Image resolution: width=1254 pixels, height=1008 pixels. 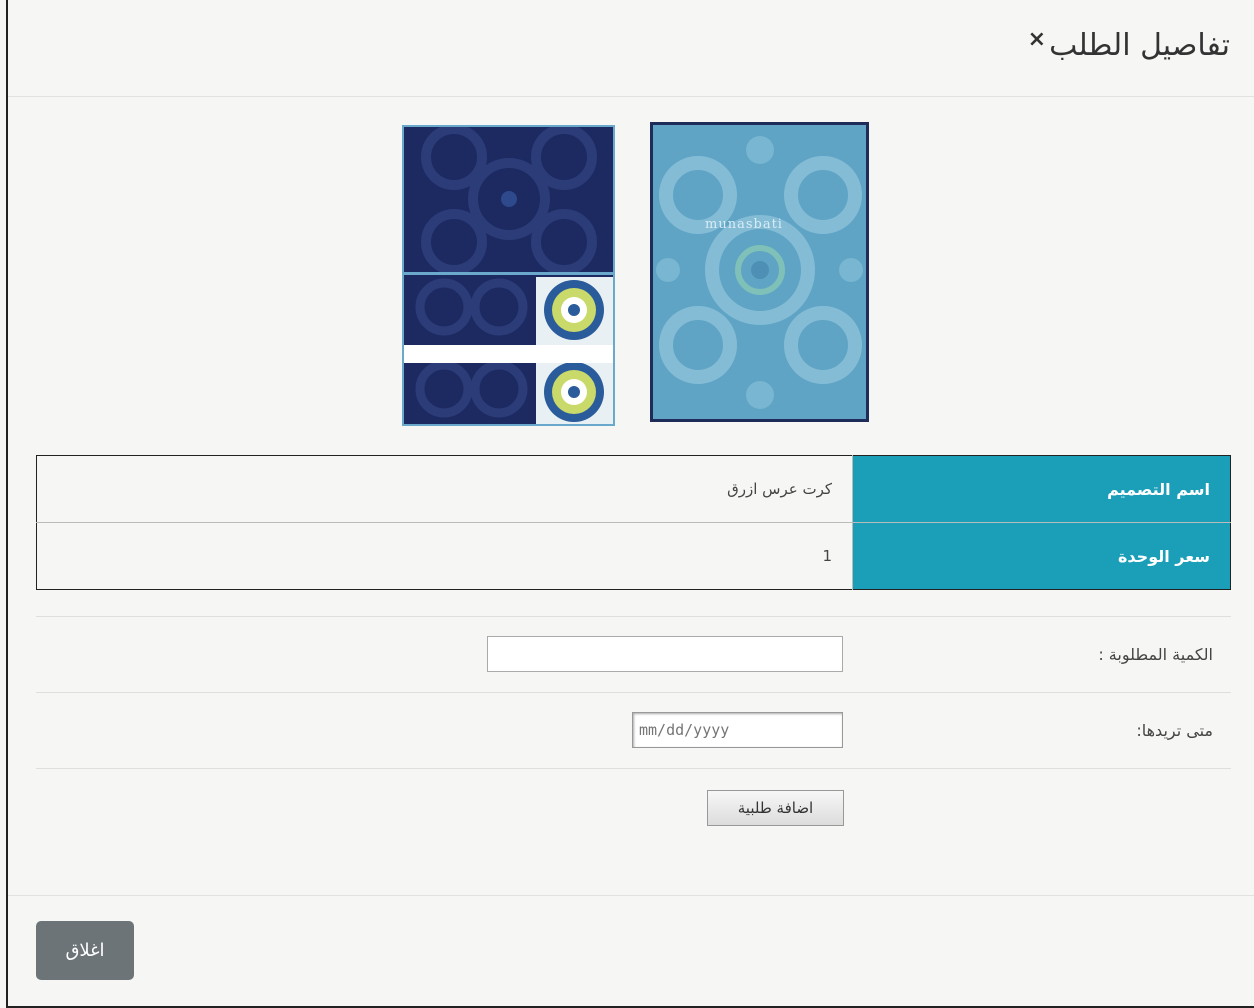 I want to click on card-front-image: munasbati, so click(x=759, y=272).